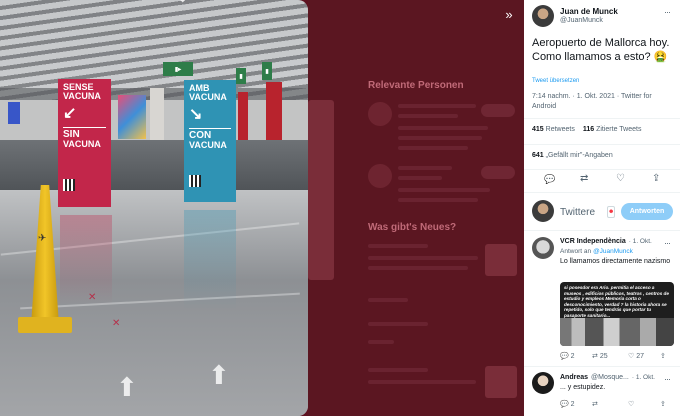  I want to click on retweet-count: ⇄ 25, so click(600, 356).